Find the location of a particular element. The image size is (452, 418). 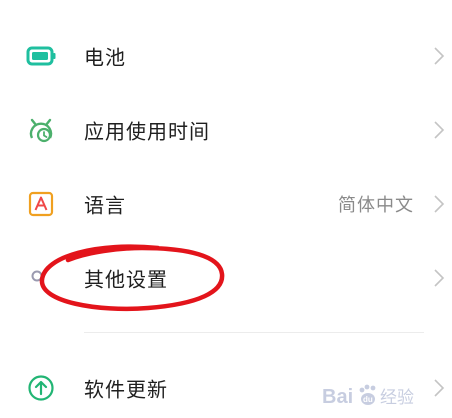

settings-item-label: 电池 is located at coordinates (105, 57).